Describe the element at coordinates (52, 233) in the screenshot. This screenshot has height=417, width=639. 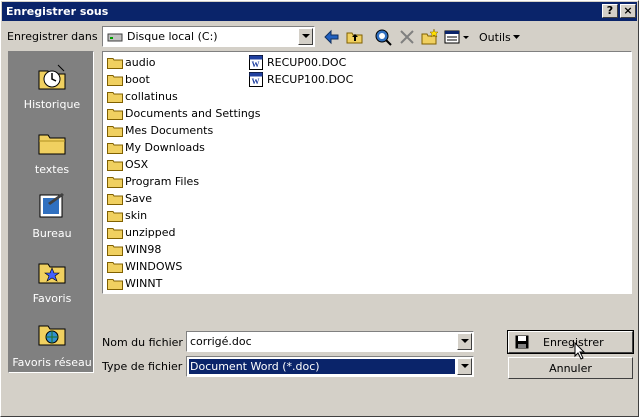
I see `place-label: Bureau` at that location.